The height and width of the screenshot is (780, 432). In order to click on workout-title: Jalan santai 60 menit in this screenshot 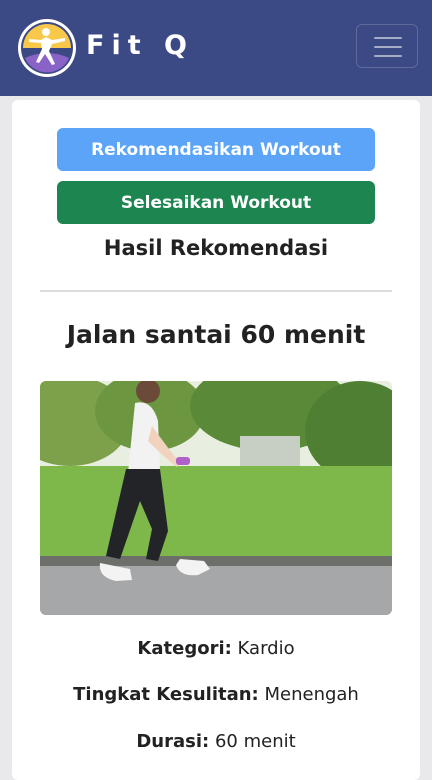, I will do `click(216, 334)`.